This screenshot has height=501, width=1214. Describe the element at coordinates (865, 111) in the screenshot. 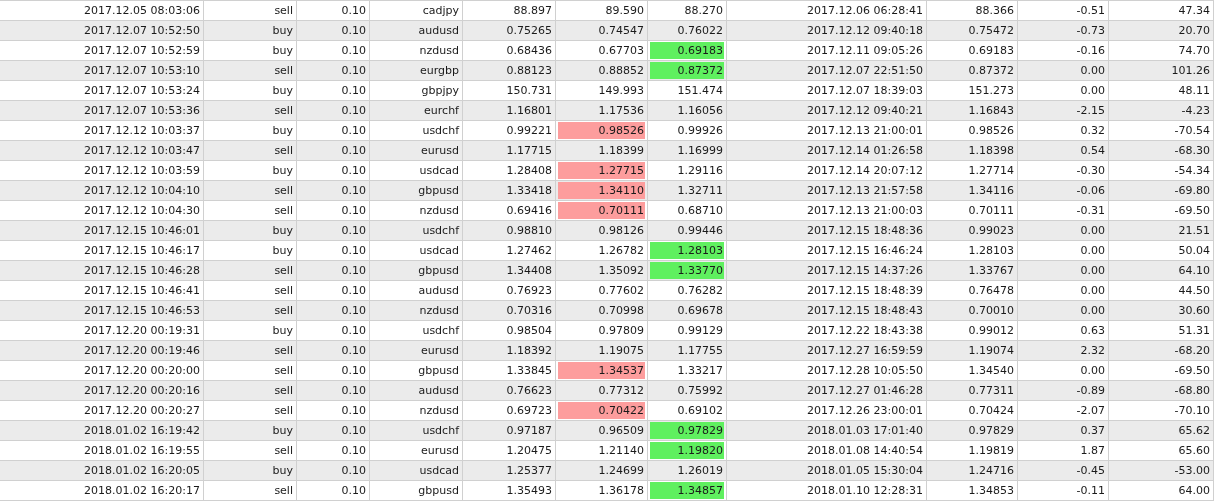

I see `close-time-cell-text: 2017.12.12 09:40:21` at that location.